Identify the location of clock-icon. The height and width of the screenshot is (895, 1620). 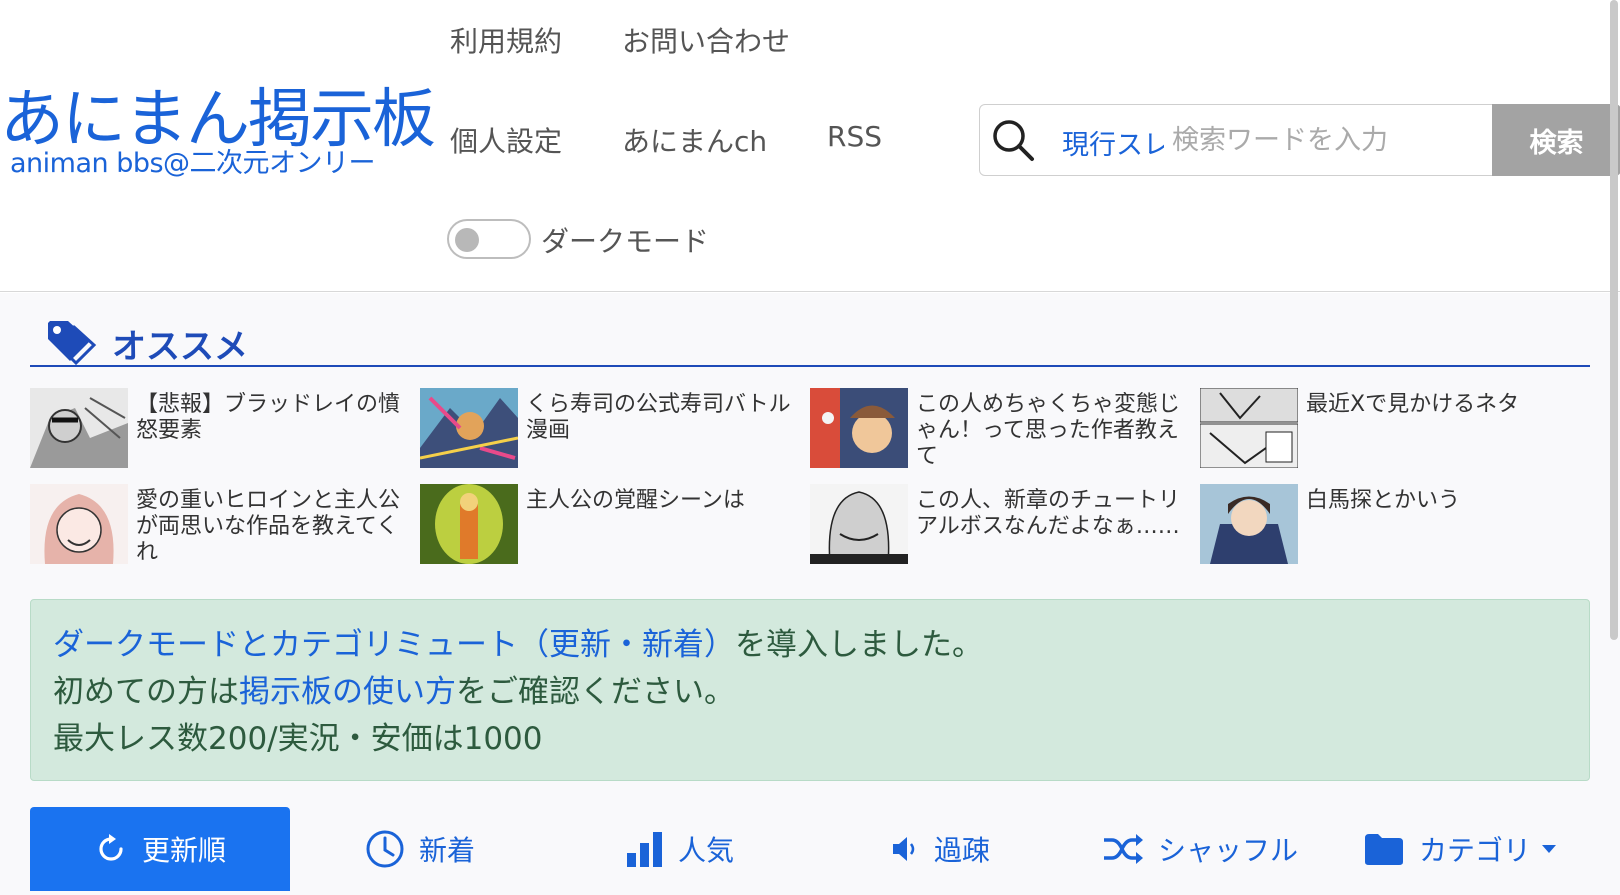
(385, 849).